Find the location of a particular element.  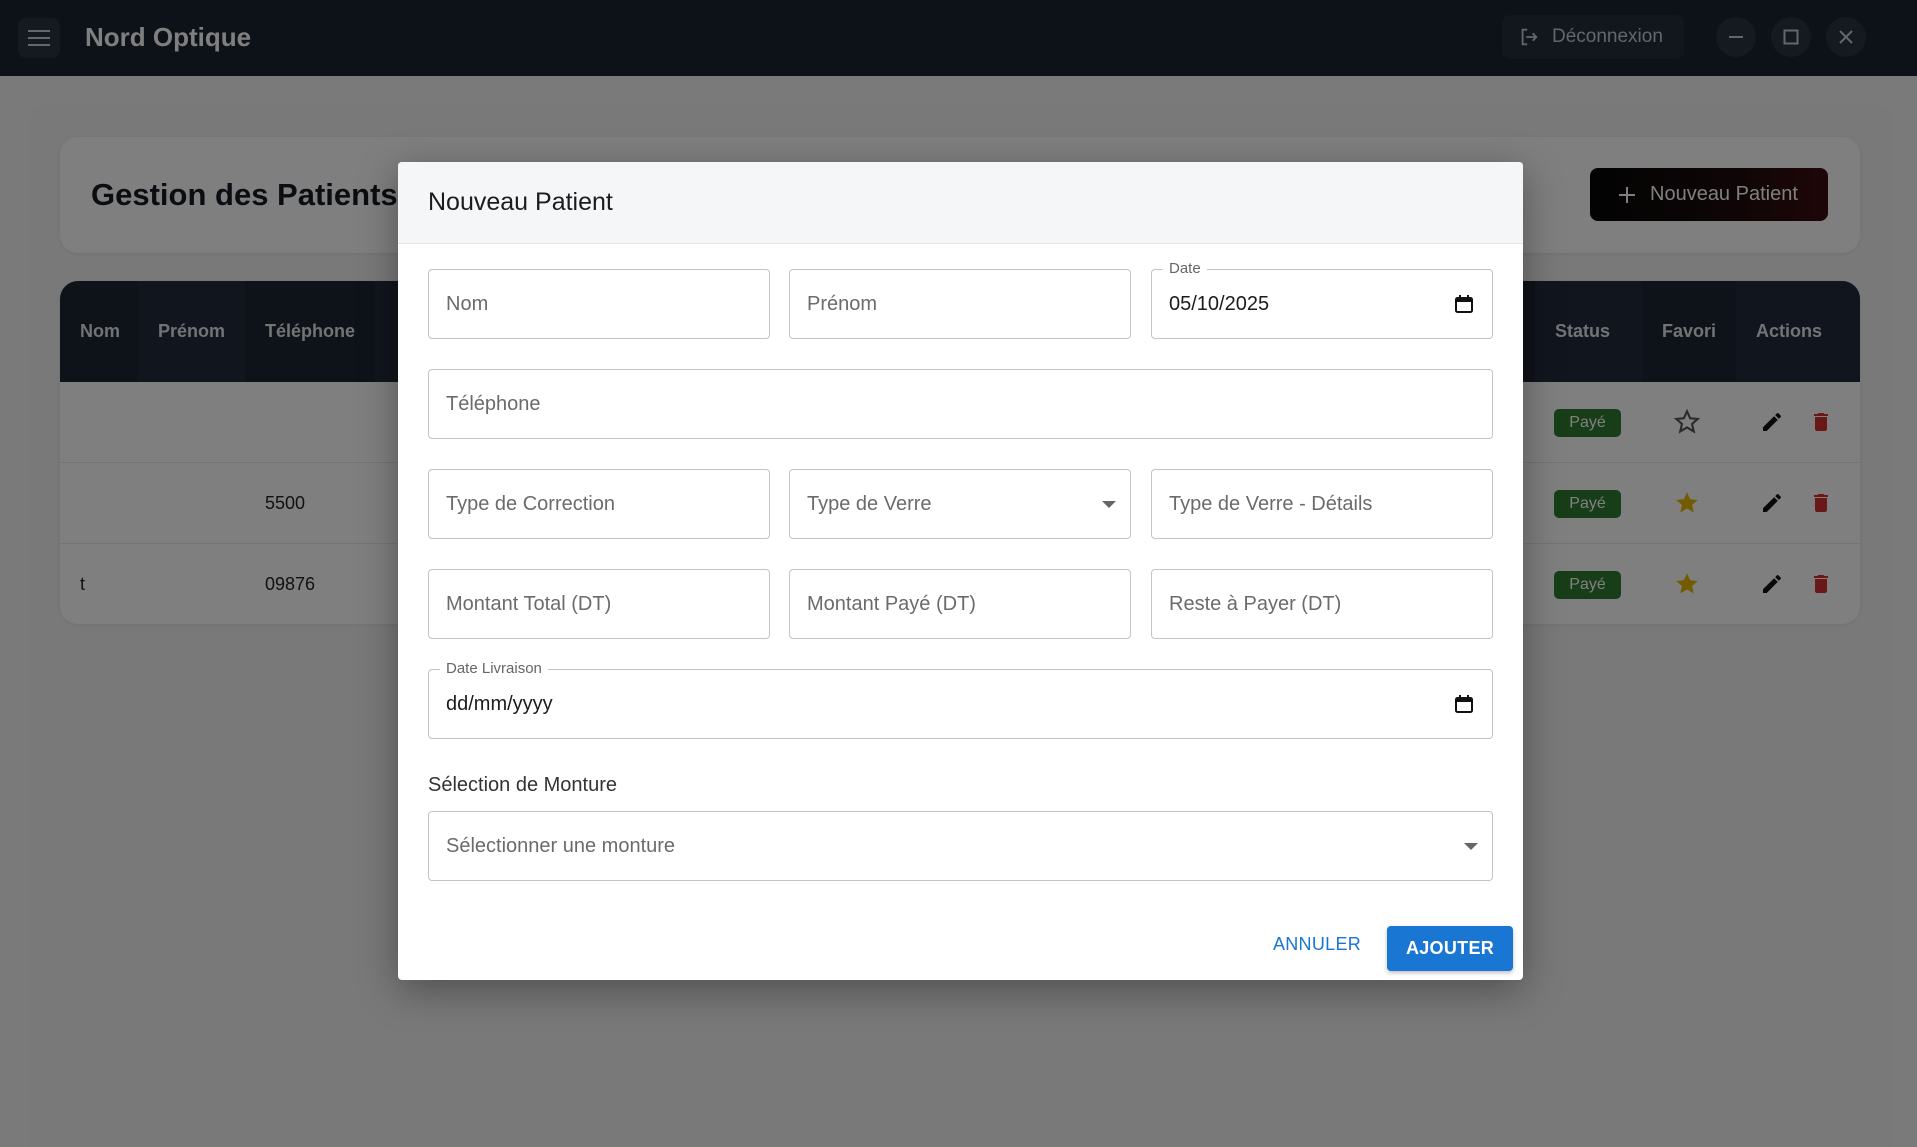

date-field: Date 05/10/2025 is located at coordinates (1322, 299).